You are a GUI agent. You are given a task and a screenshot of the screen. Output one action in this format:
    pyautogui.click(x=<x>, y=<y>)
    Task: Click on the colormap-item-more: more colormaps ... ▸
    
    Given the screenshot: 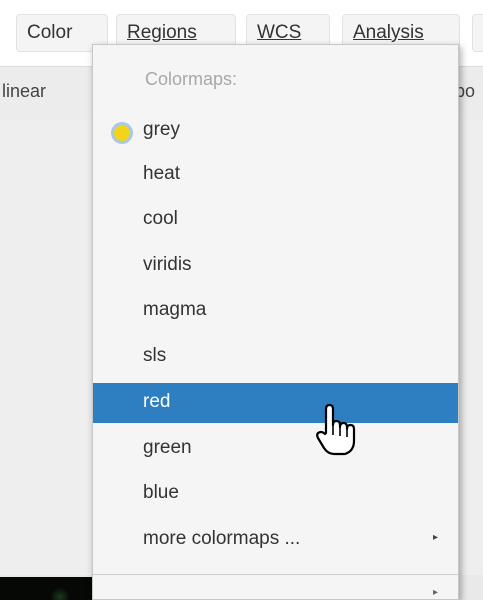 What is the action you would take?
    pyautogui.click(x=275, y=540)
    